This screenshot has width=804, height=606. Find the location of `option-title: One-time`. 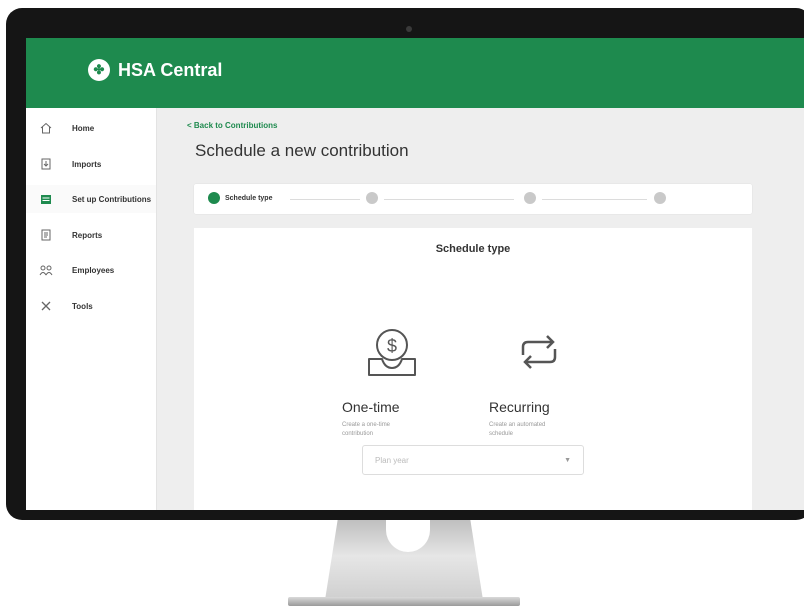

option-title: One-time is located at coordinates (371, 407).